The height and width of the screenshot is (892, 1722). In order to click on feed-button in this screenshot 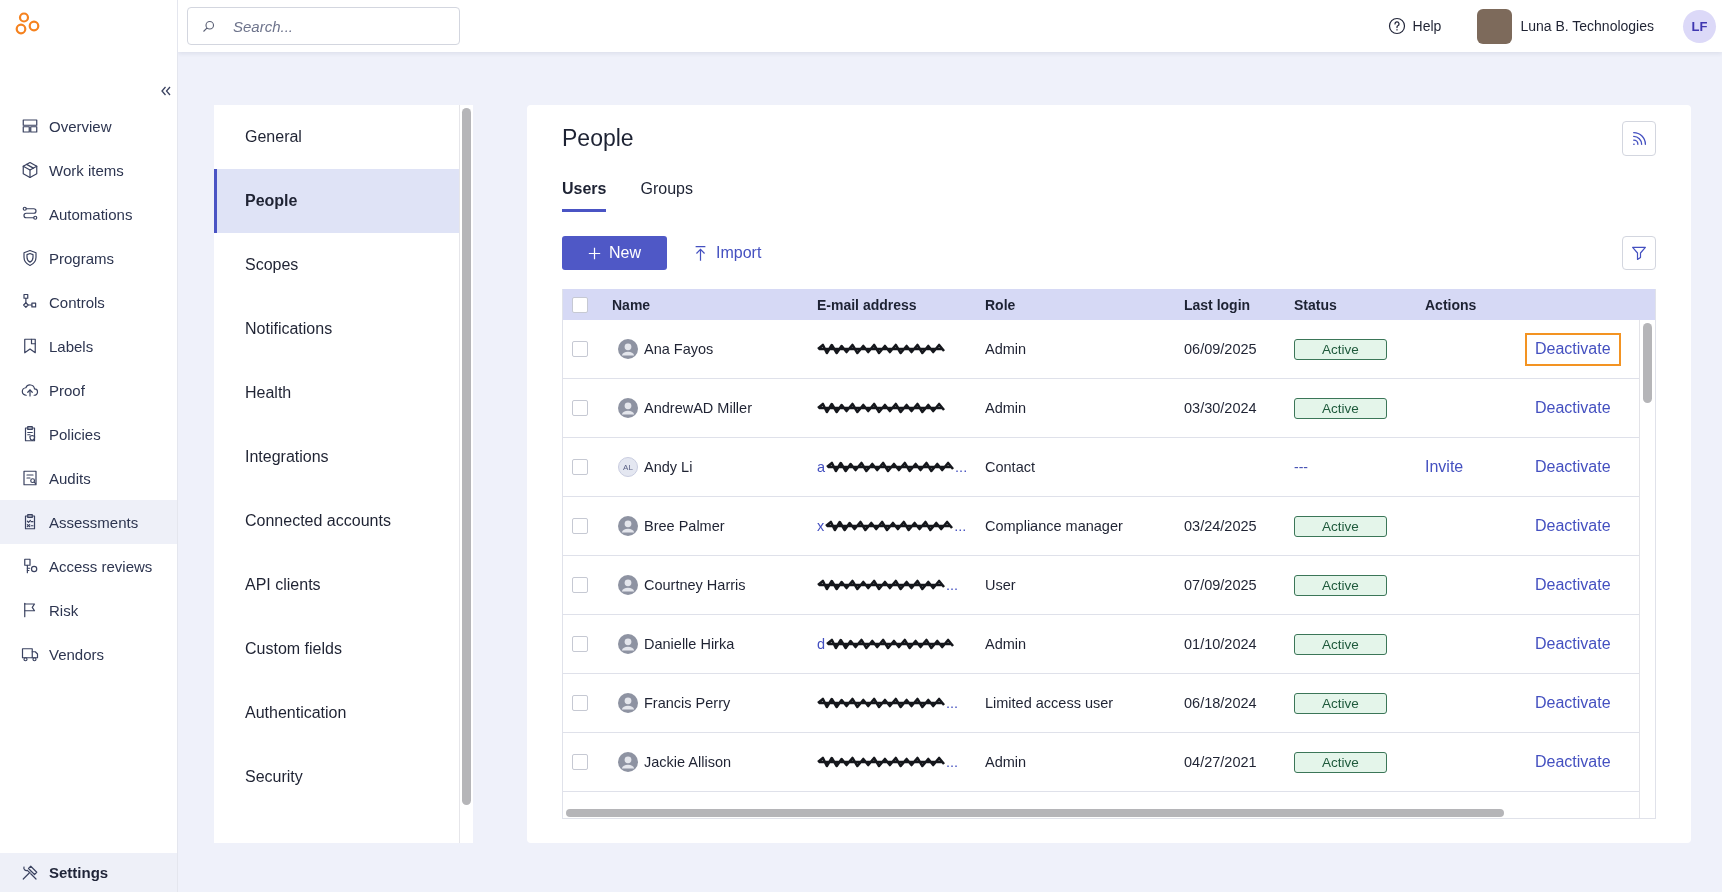, I will do `click(1639, 138)`.